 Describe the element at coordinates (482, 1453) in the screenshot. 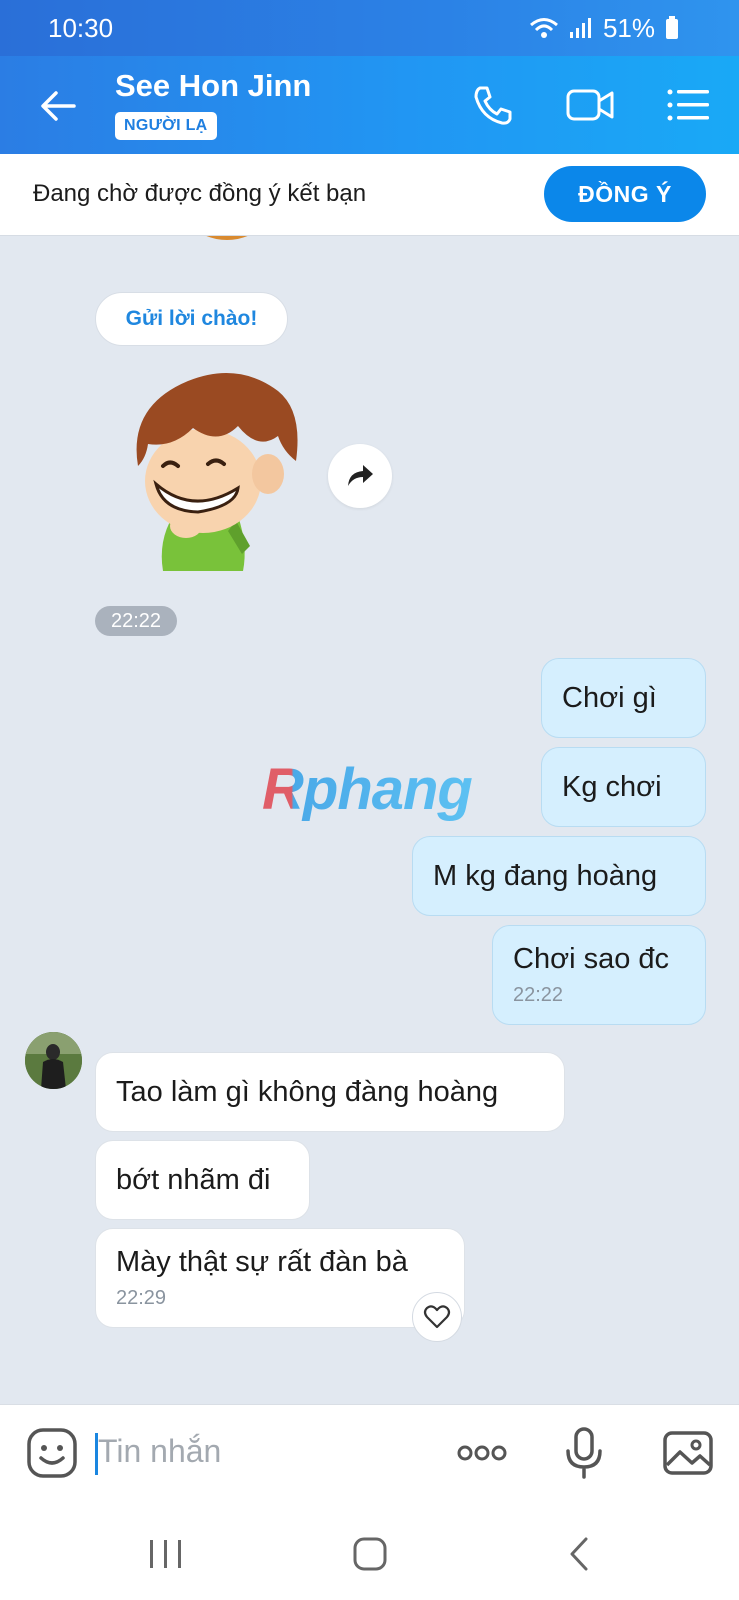

I see `more-dots-icon` at that location.